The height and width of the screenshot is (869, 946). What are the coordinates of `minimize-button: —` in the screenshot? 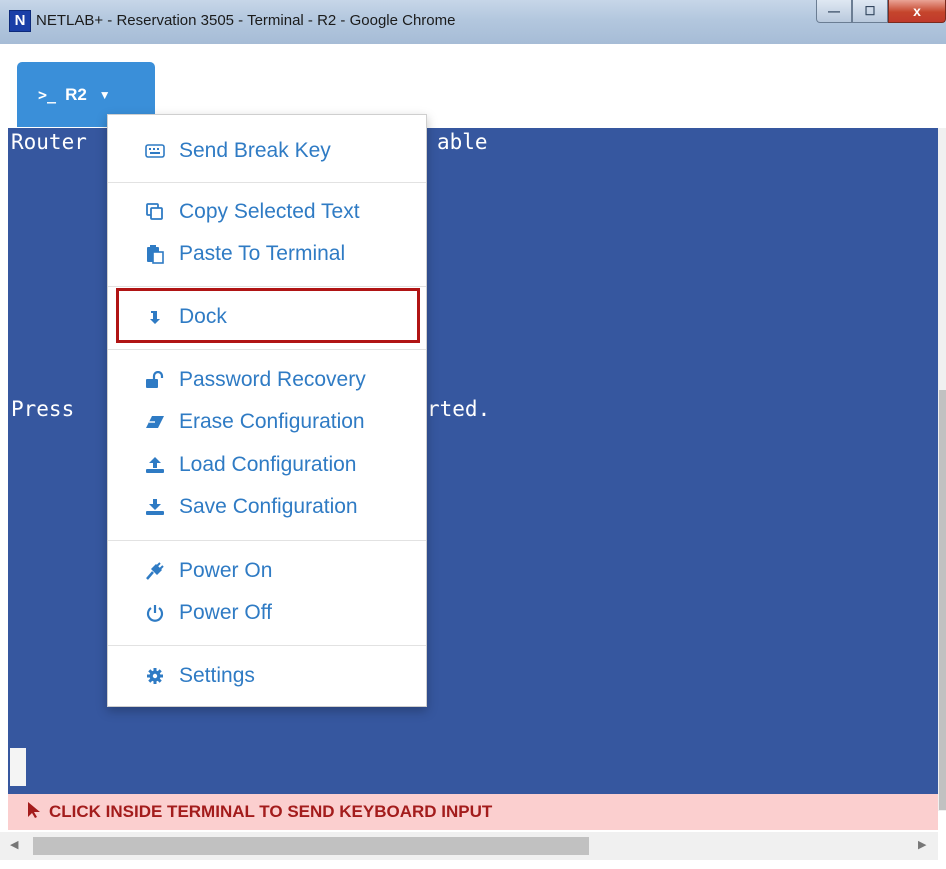 It's located at (834, 11).